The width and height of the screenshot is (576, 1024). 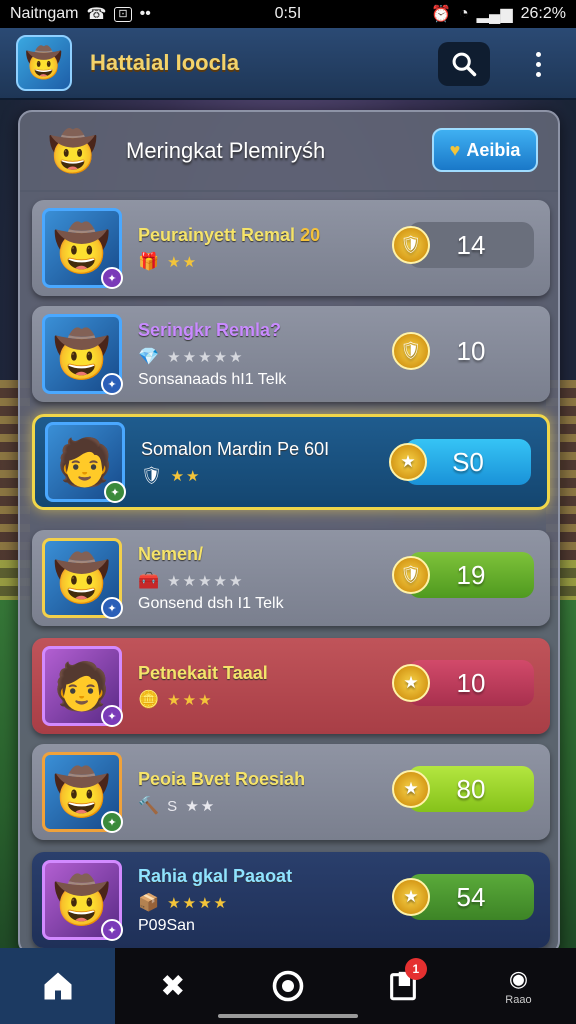 What do you see at coordinates (123, 14) in the screenshot?
I see `notification-icon: ⊡` at bounding box center [123, 14].